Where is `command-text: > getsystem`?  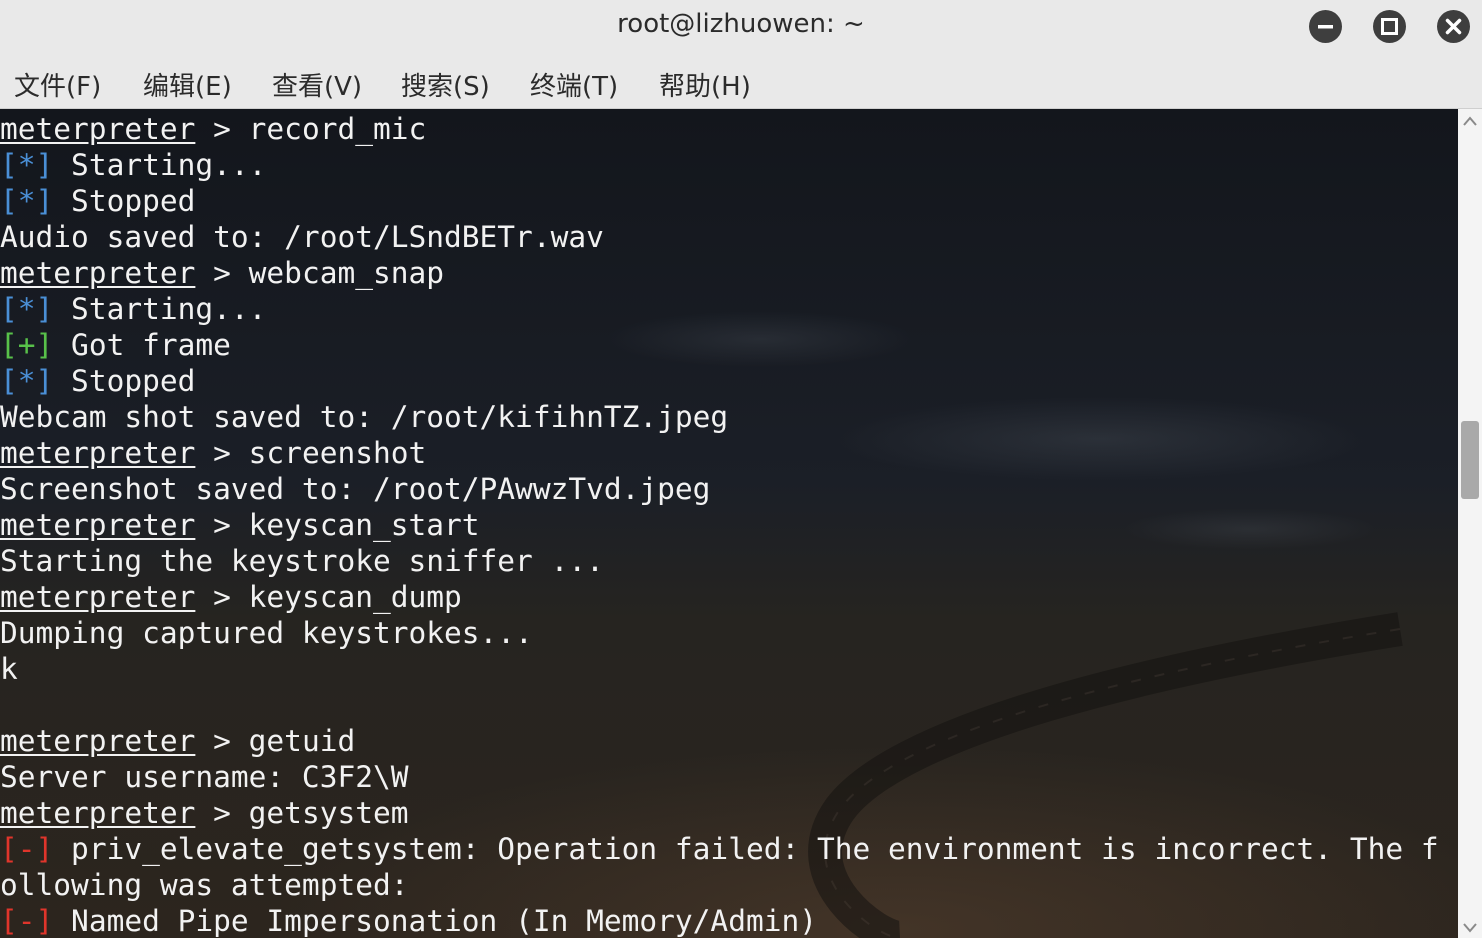 command-text: > getsystem is located at coordinates (302, 813).